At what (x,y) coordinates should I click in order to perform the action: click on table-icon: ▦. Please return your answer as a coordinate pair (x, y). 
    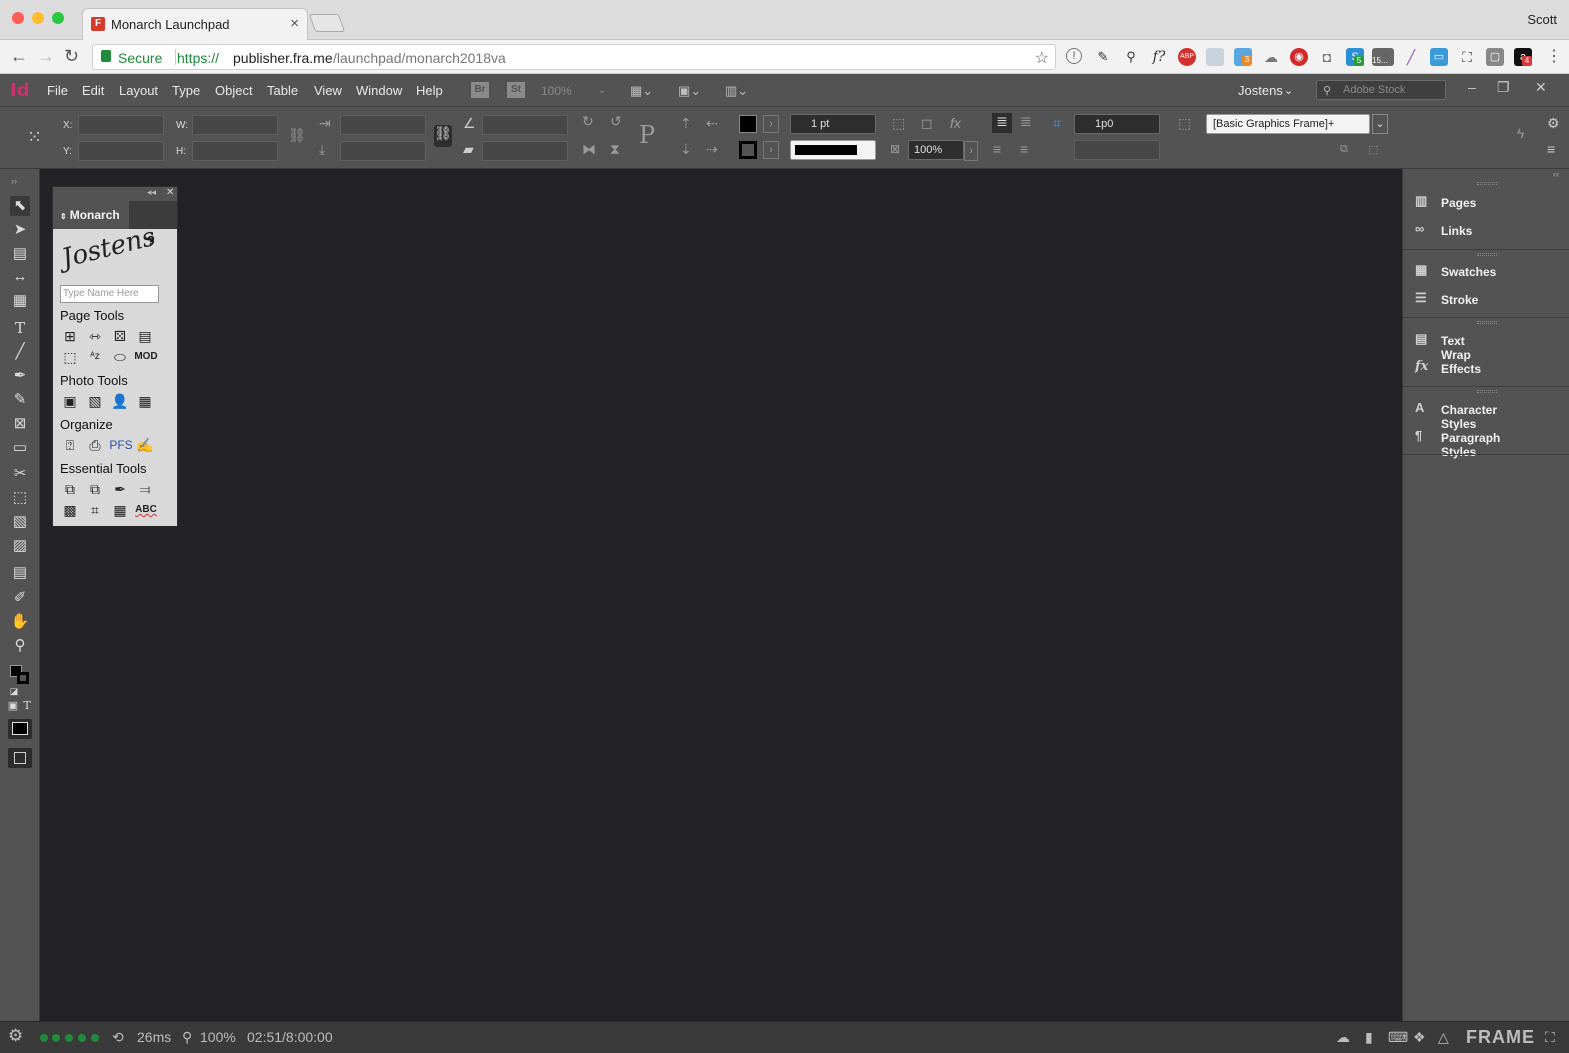
    Looking at the image, I should click on (120, 510).